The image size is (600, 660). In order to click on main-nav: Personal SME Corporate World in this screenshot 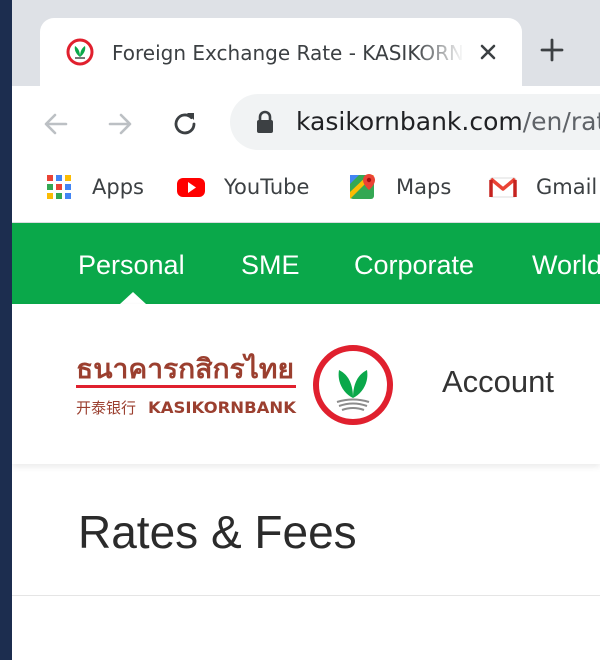, I will do `click(306, 263)`.